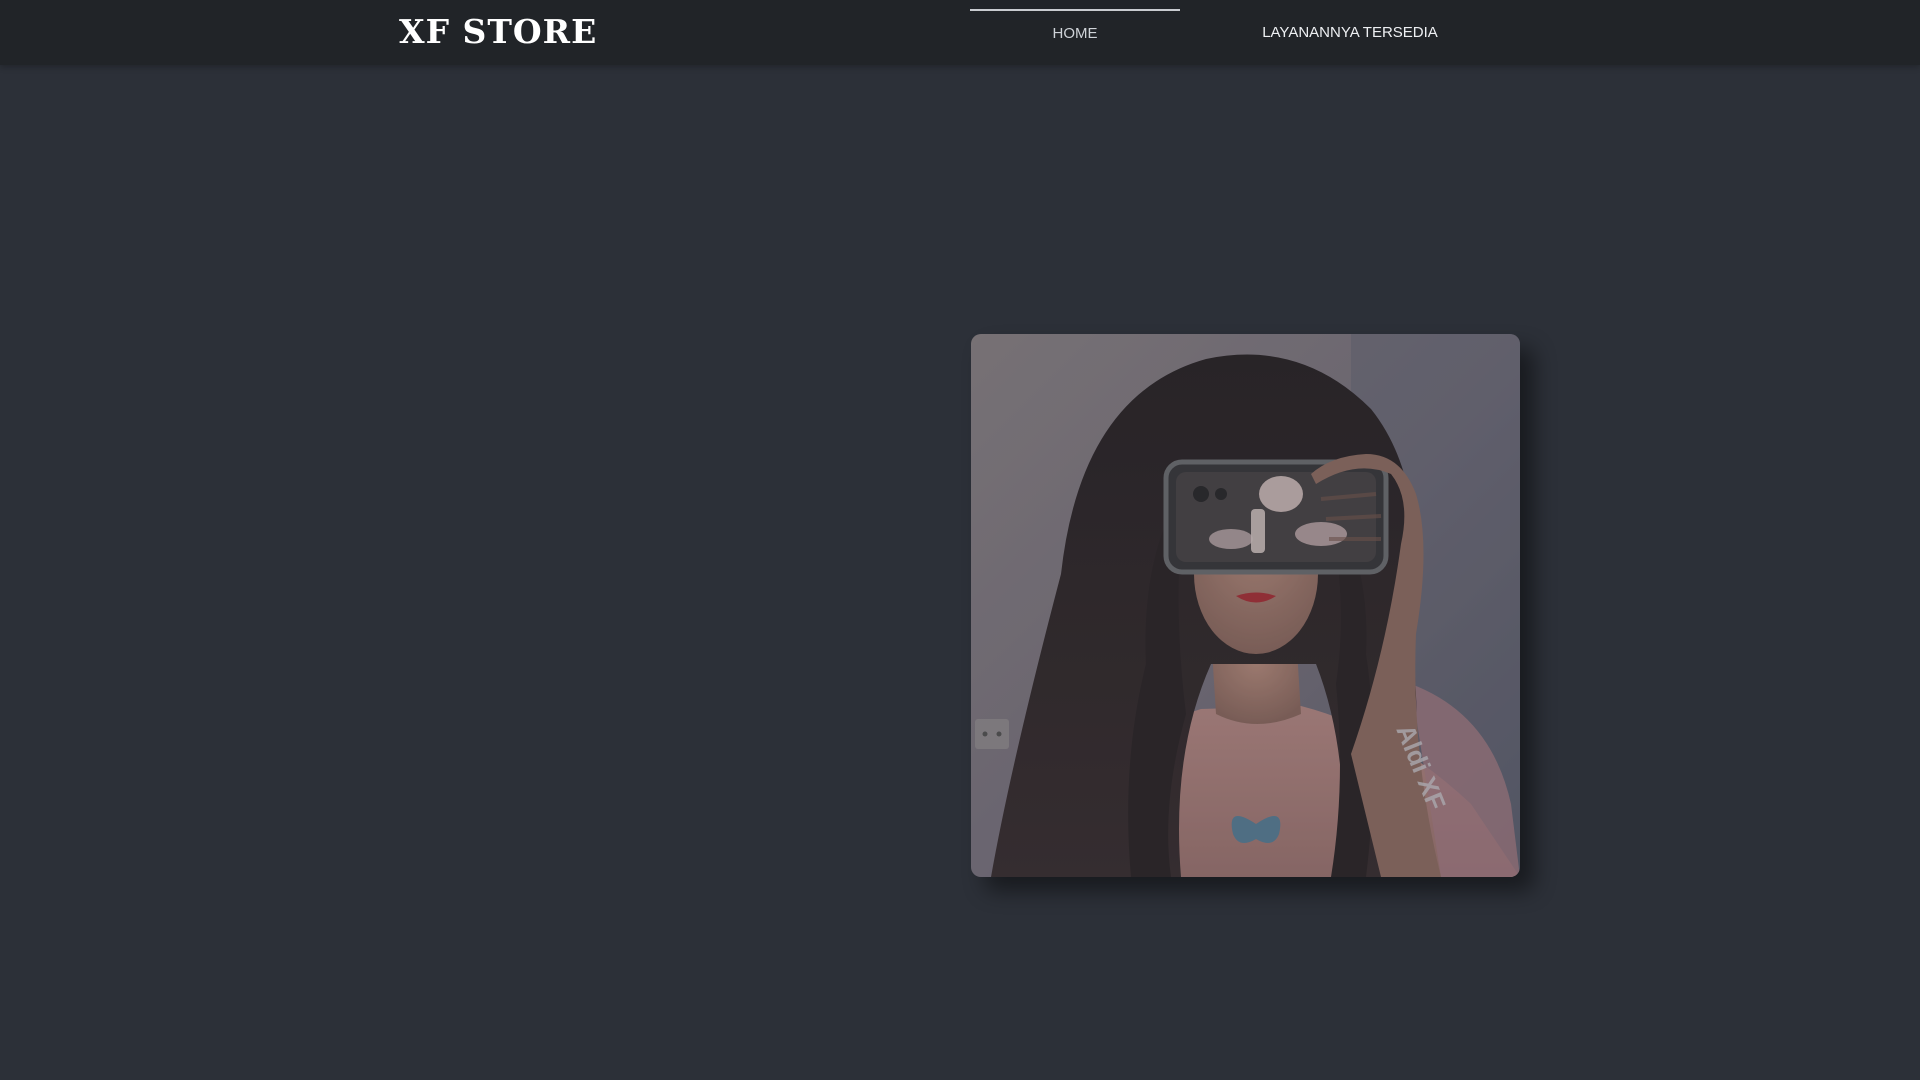 This screenshot has height=1080, width=1920. Describe the element at coordinates (498, 32) in the screenshot. I see `brand-logo: XF STORE` at that location.